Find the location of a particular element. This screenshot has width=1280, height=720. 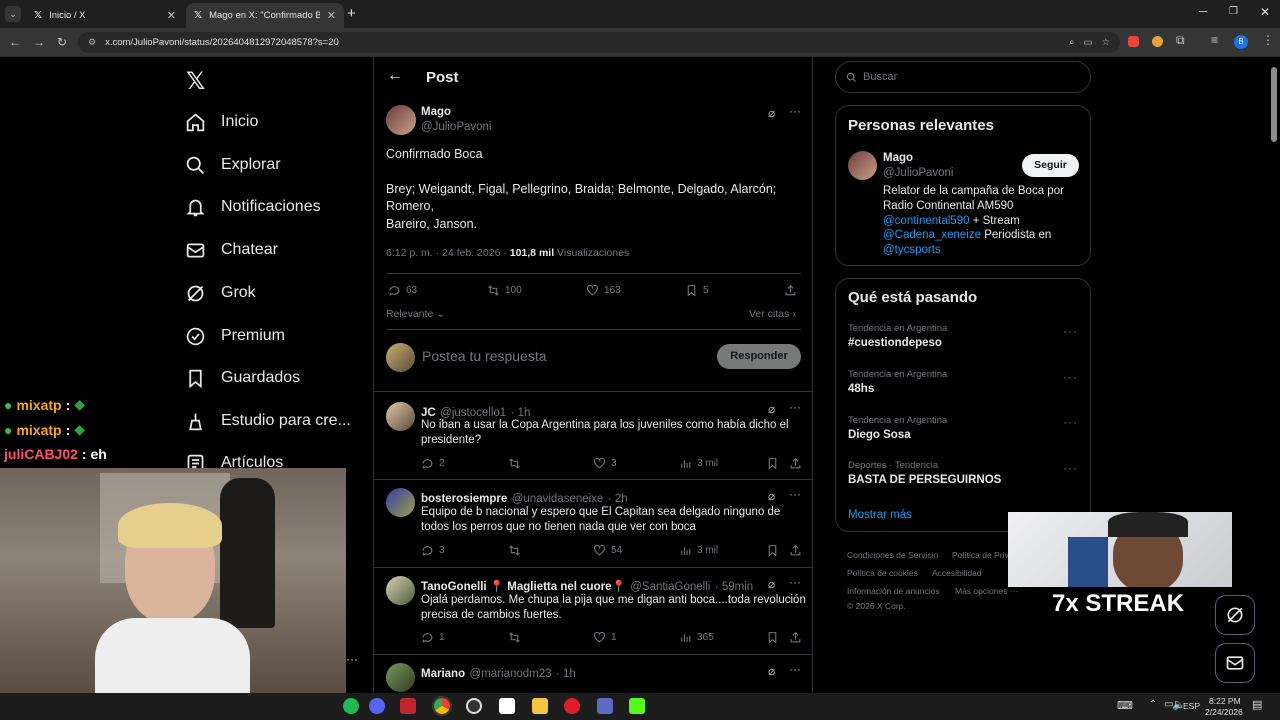

footer-link: Información de anuncios is located at coordinates (893, 591).